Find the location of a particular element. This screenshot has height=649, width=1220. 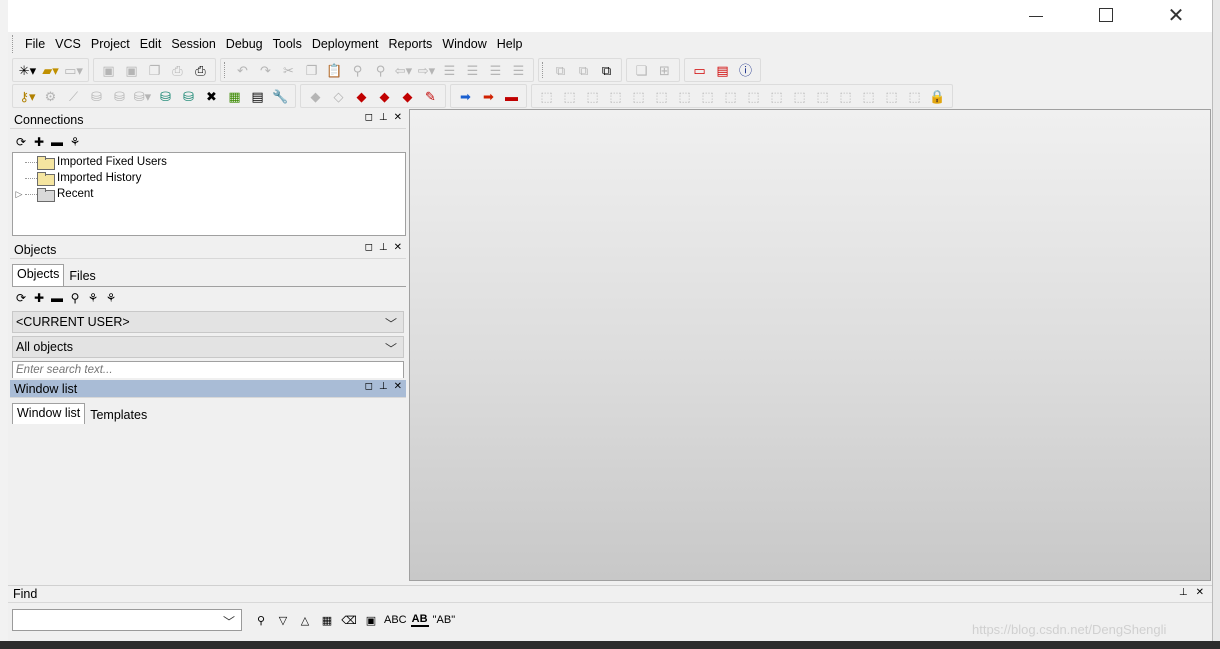

doc-icon: ▤ is located at coordinates (257, 96).